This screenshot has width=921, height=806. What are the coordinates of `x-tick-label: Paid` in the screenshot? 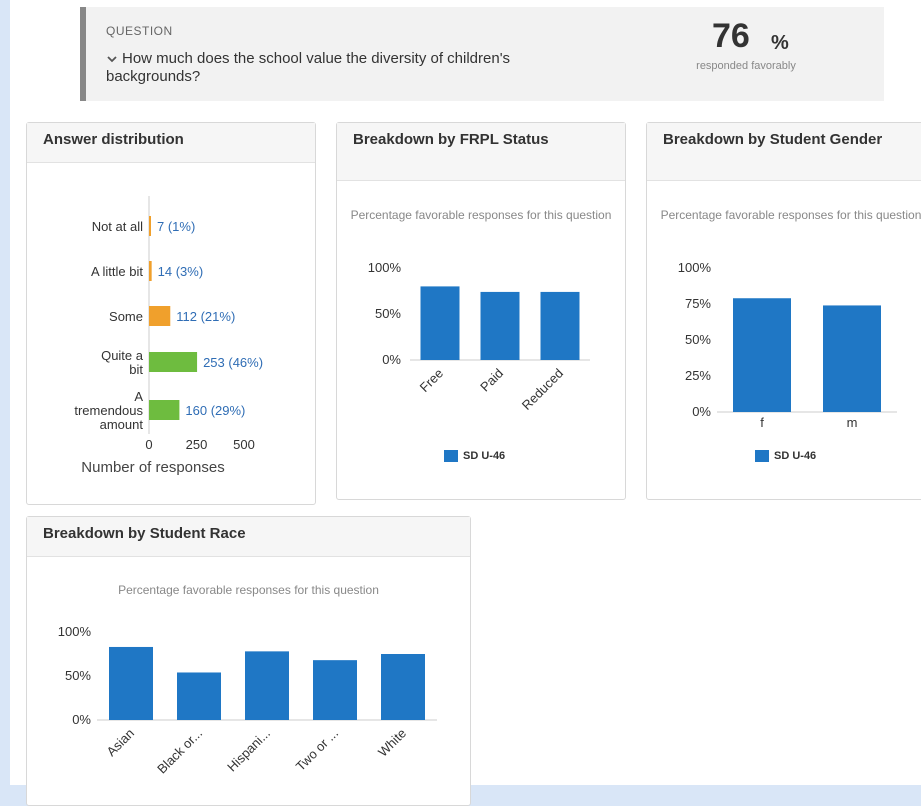 It's located at (491, 380).